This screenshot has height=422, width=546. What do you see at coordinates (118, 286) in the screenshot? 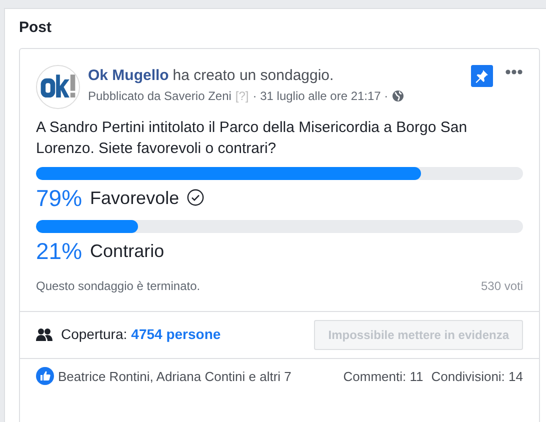
I see `poll-status: Questo sondaggio è terminato.` at bounding box center [118, 286].